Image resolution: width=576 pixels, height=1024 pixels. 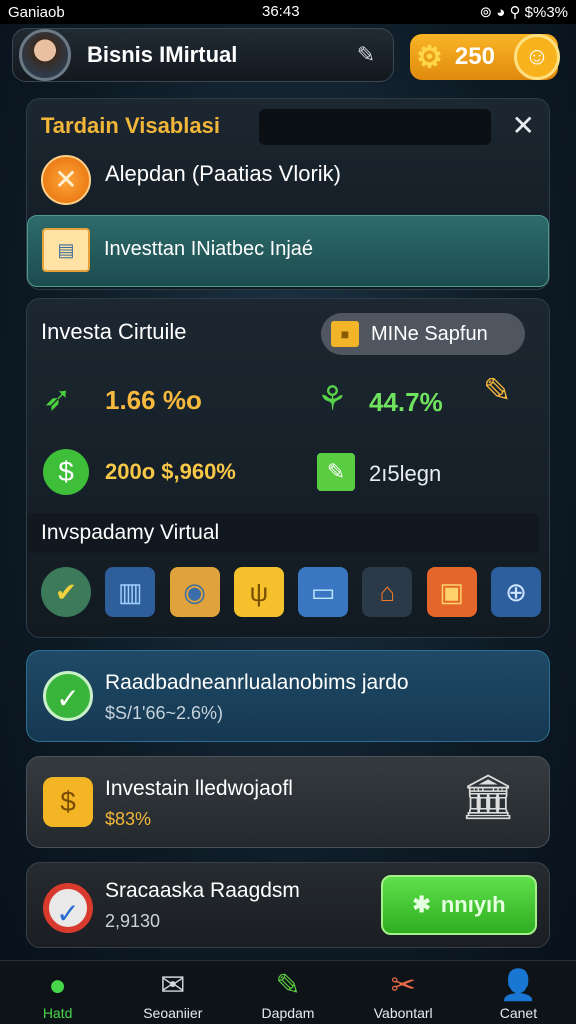 I want to click on check-icon: ✓, so click(x=68, y=696).